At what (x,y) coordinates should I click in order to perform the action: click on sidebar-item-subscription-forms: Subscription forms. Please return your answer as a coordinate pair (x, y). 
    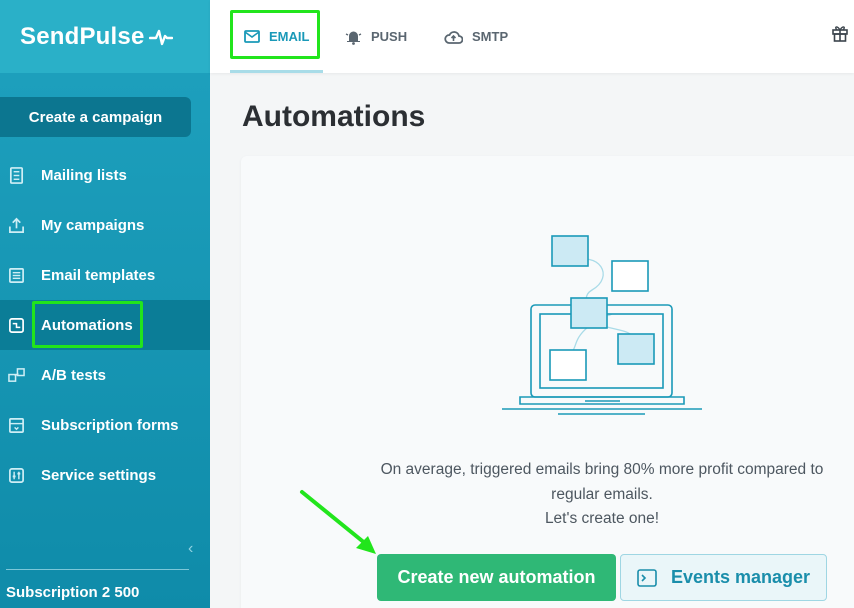
    Looking at the image, I should click on (105, 425).